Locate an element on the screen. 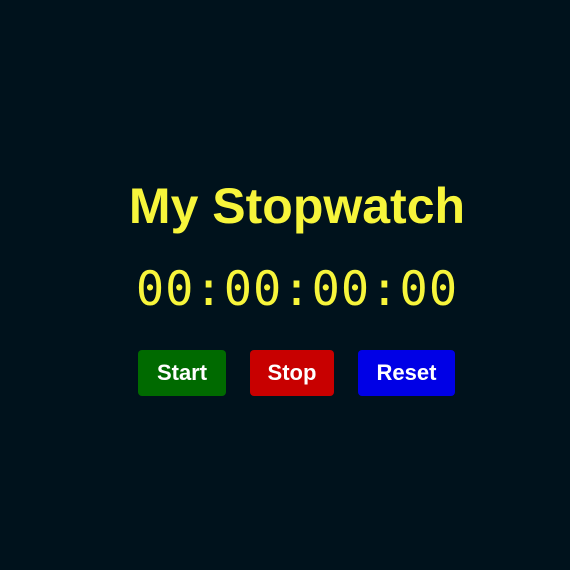  stop-button: Stop is located at coordinates (292, 373).